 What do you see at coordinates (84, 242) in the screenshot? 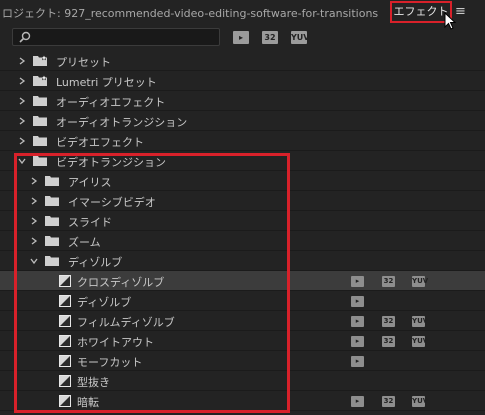
I see `item-label: ズーム` at bounding box center [84, 242].